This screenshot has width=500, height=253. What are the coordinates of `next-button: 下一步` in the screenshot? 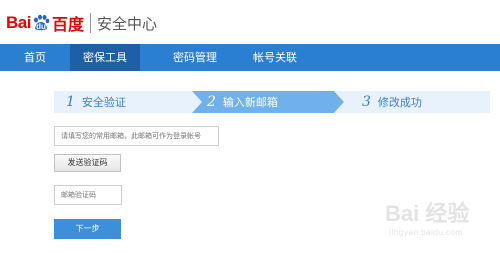 It's located at (87, 229).